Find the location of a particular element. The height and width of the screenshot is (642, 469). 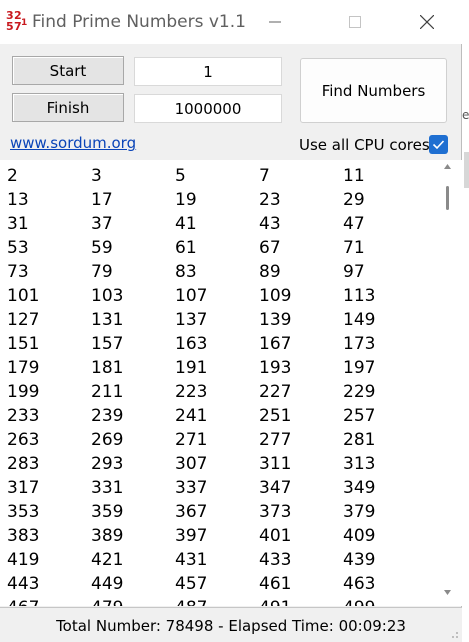

list-row: 127 131 137 139 149 is located at coordinates (217, 321).